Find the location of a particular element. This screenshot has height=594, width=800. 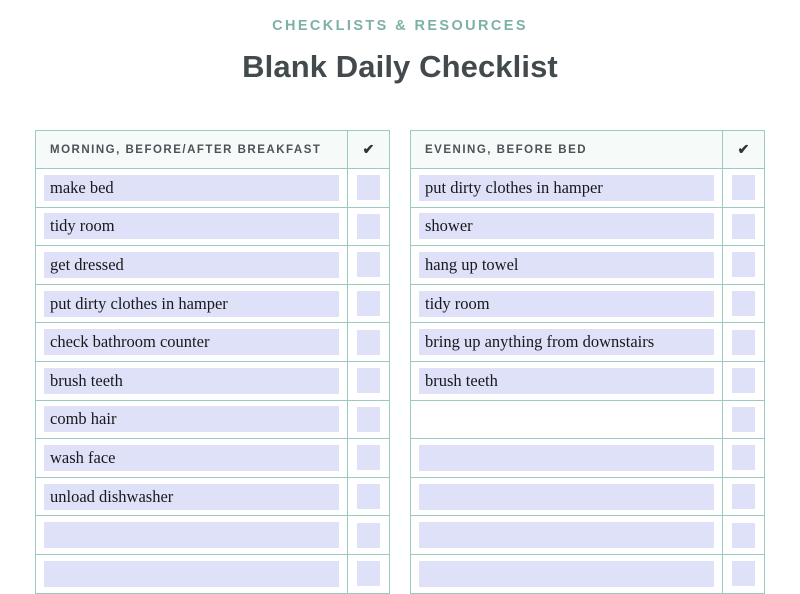

task-cell: comb hair is located at coordinates (191, 420).